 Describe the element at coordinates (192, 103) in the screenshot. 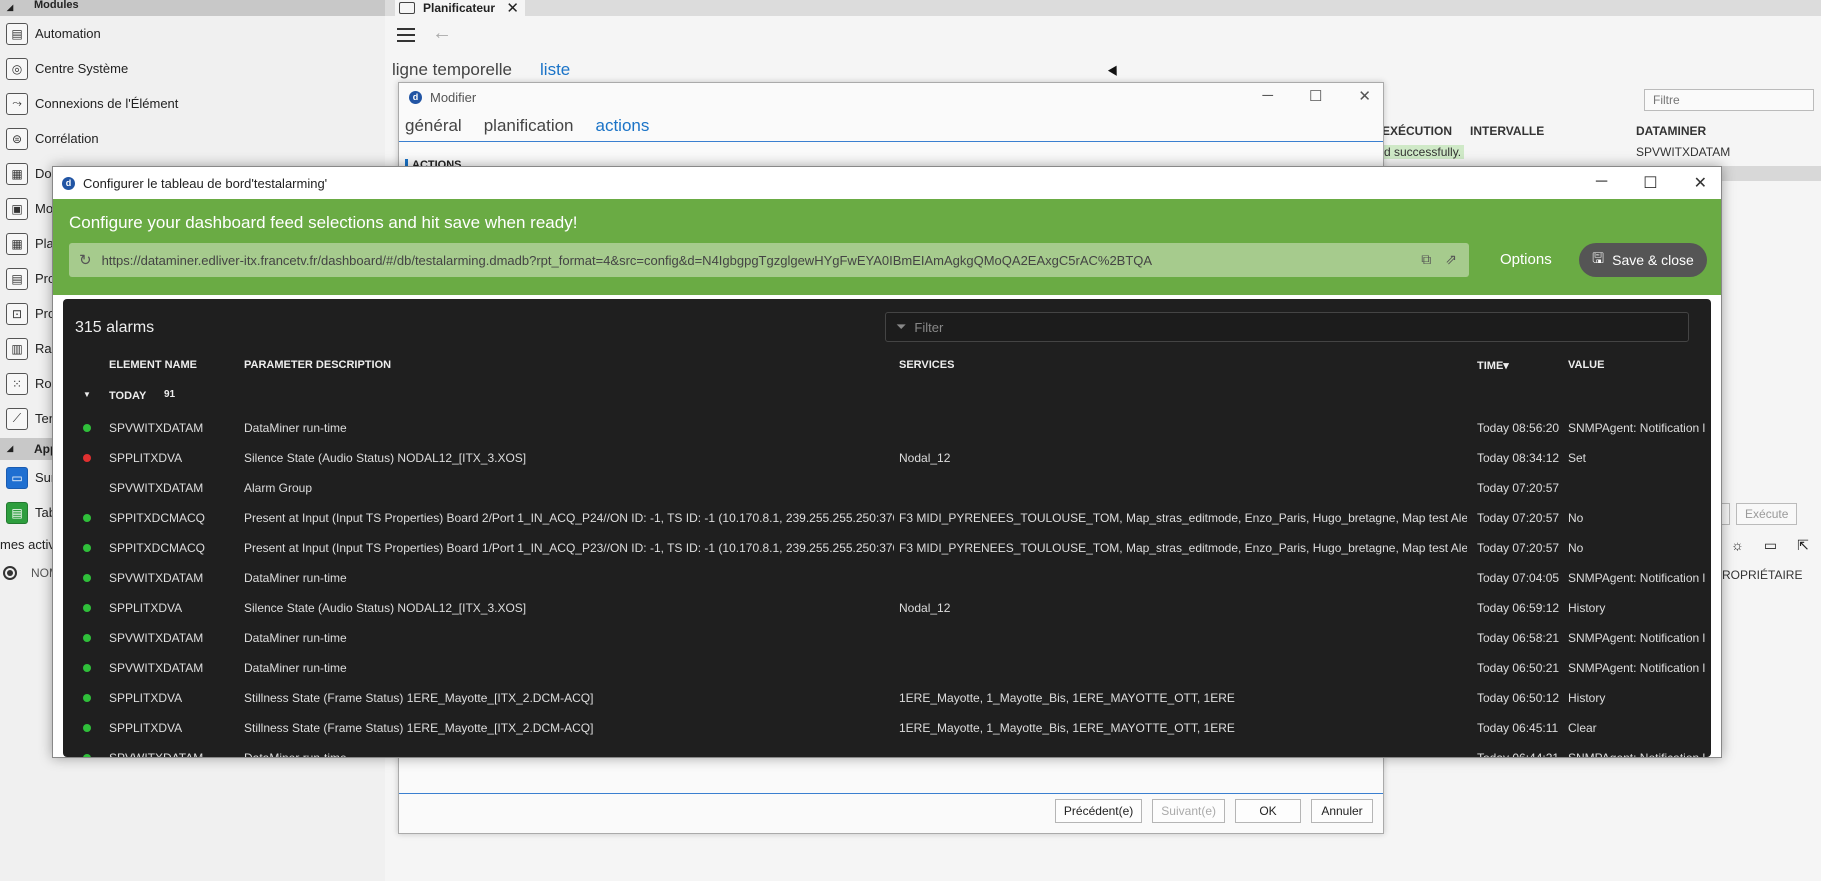

I see `sidebar-item-2: ⤳ Connexions de l'Élément` at that location.